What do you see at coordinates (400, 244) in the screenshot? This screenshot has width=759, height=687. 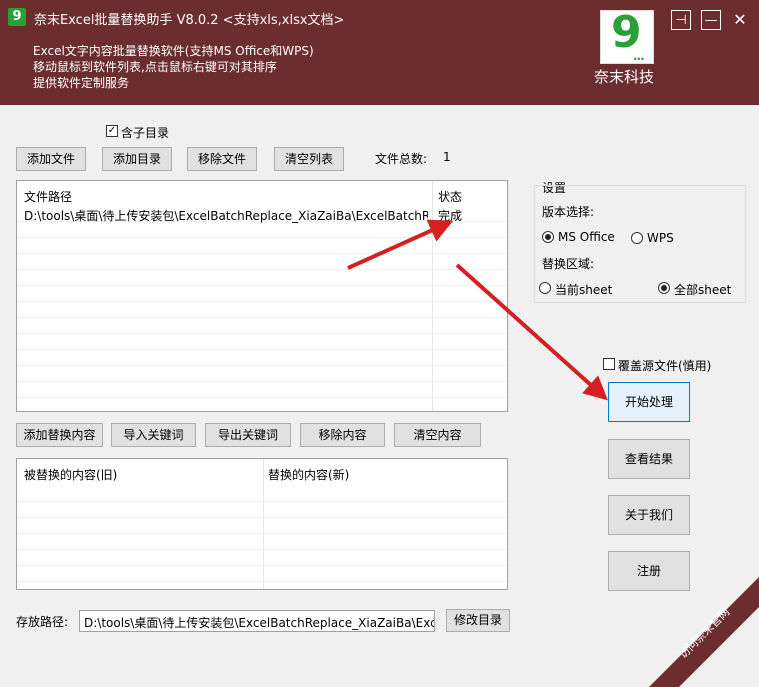 I see `arrow-to-status` at bounding box center [400, 244].